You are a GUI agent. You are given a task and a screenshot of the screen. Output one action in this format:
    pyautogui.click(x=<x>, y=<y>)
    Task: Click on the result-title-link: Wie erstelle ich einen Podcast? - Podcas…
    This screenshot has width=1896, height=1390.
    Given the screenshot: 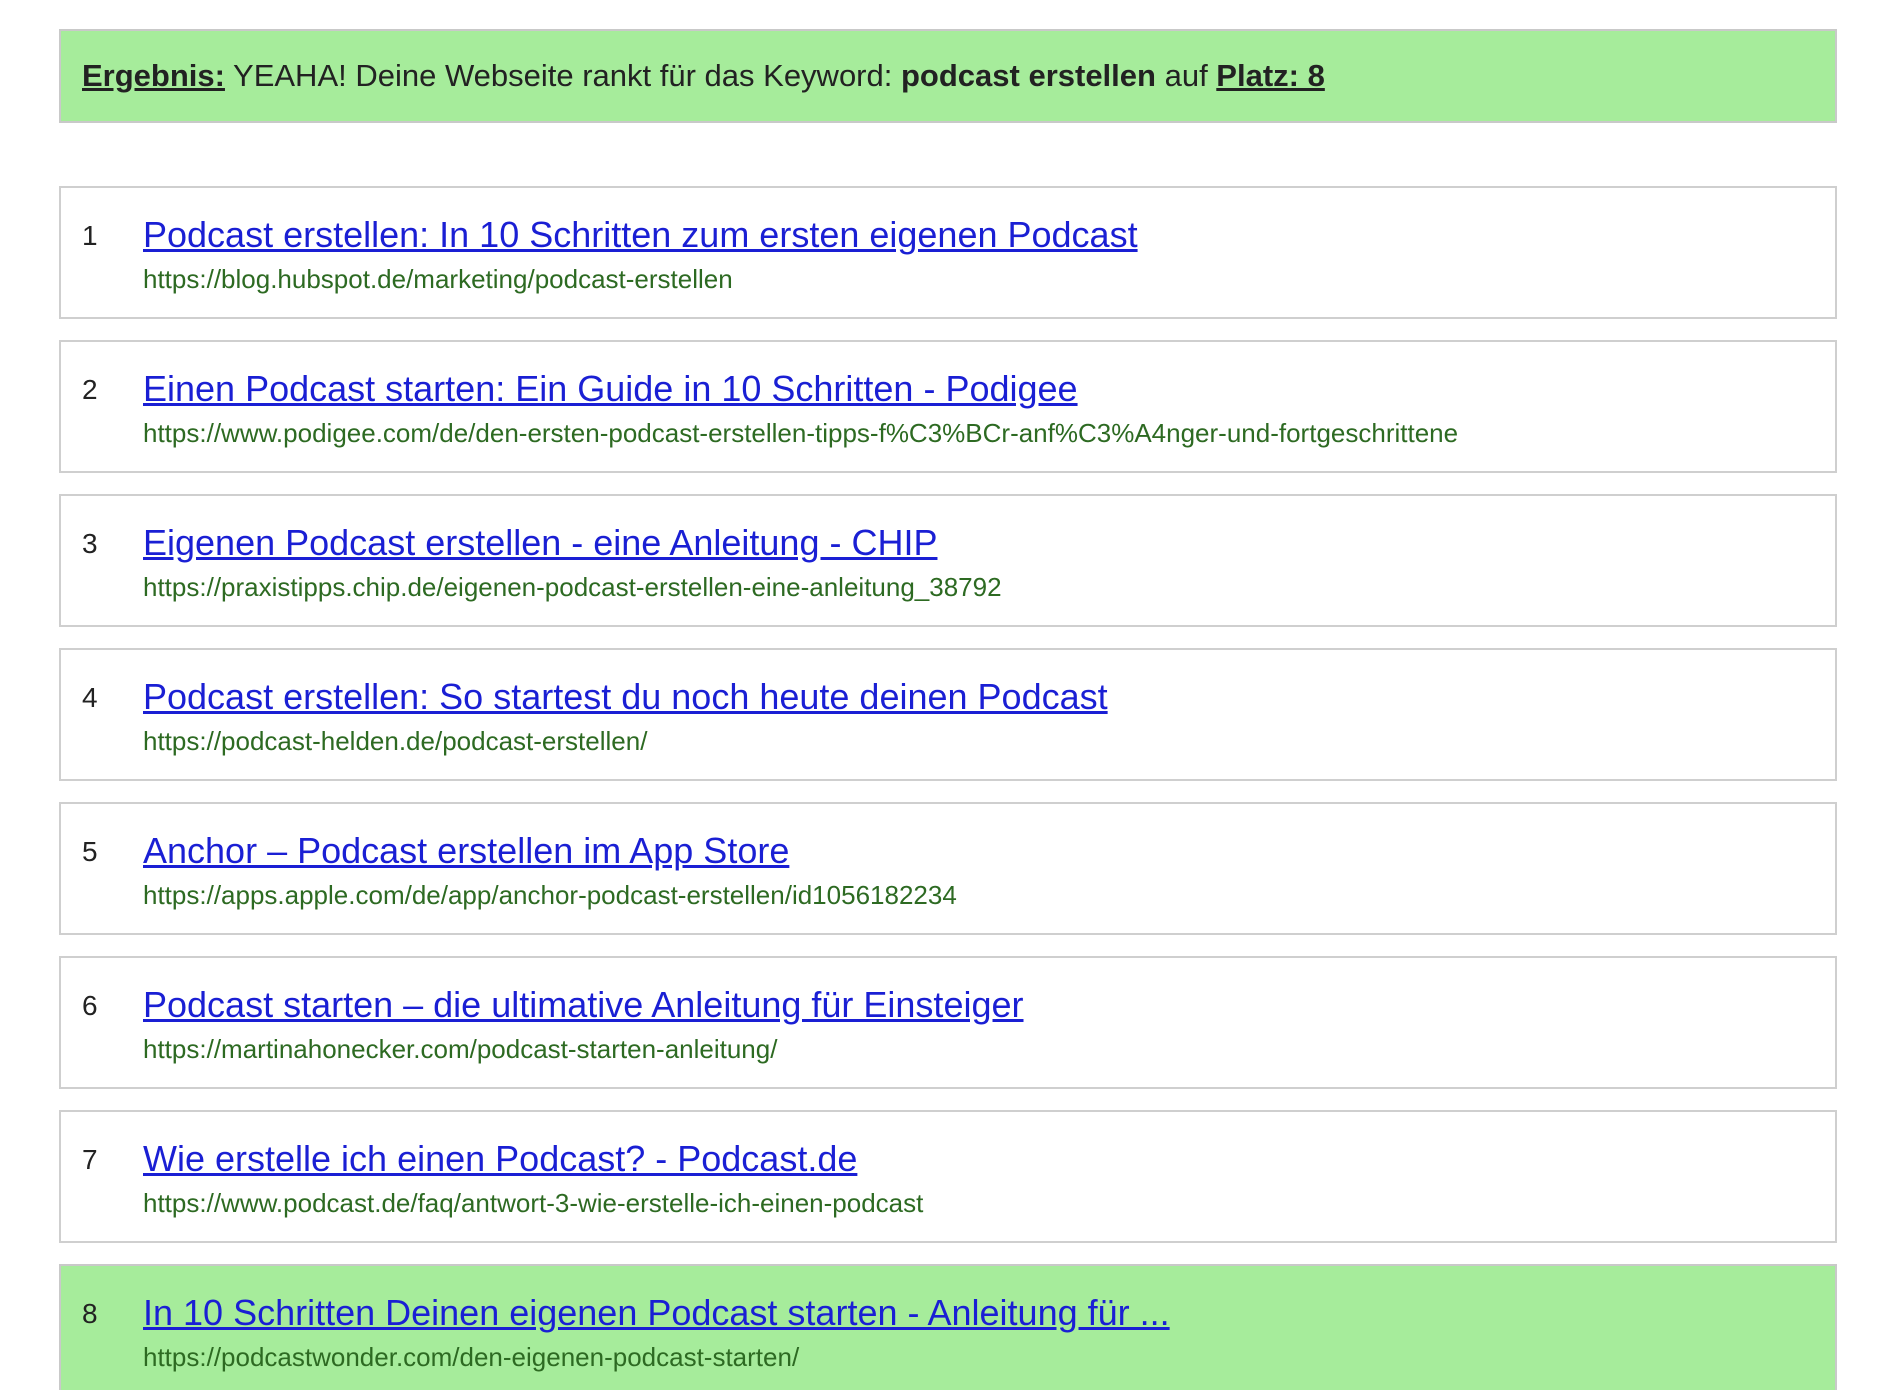 What is the action you would take?
    pyautogui.click(x=500, y=1159)
    